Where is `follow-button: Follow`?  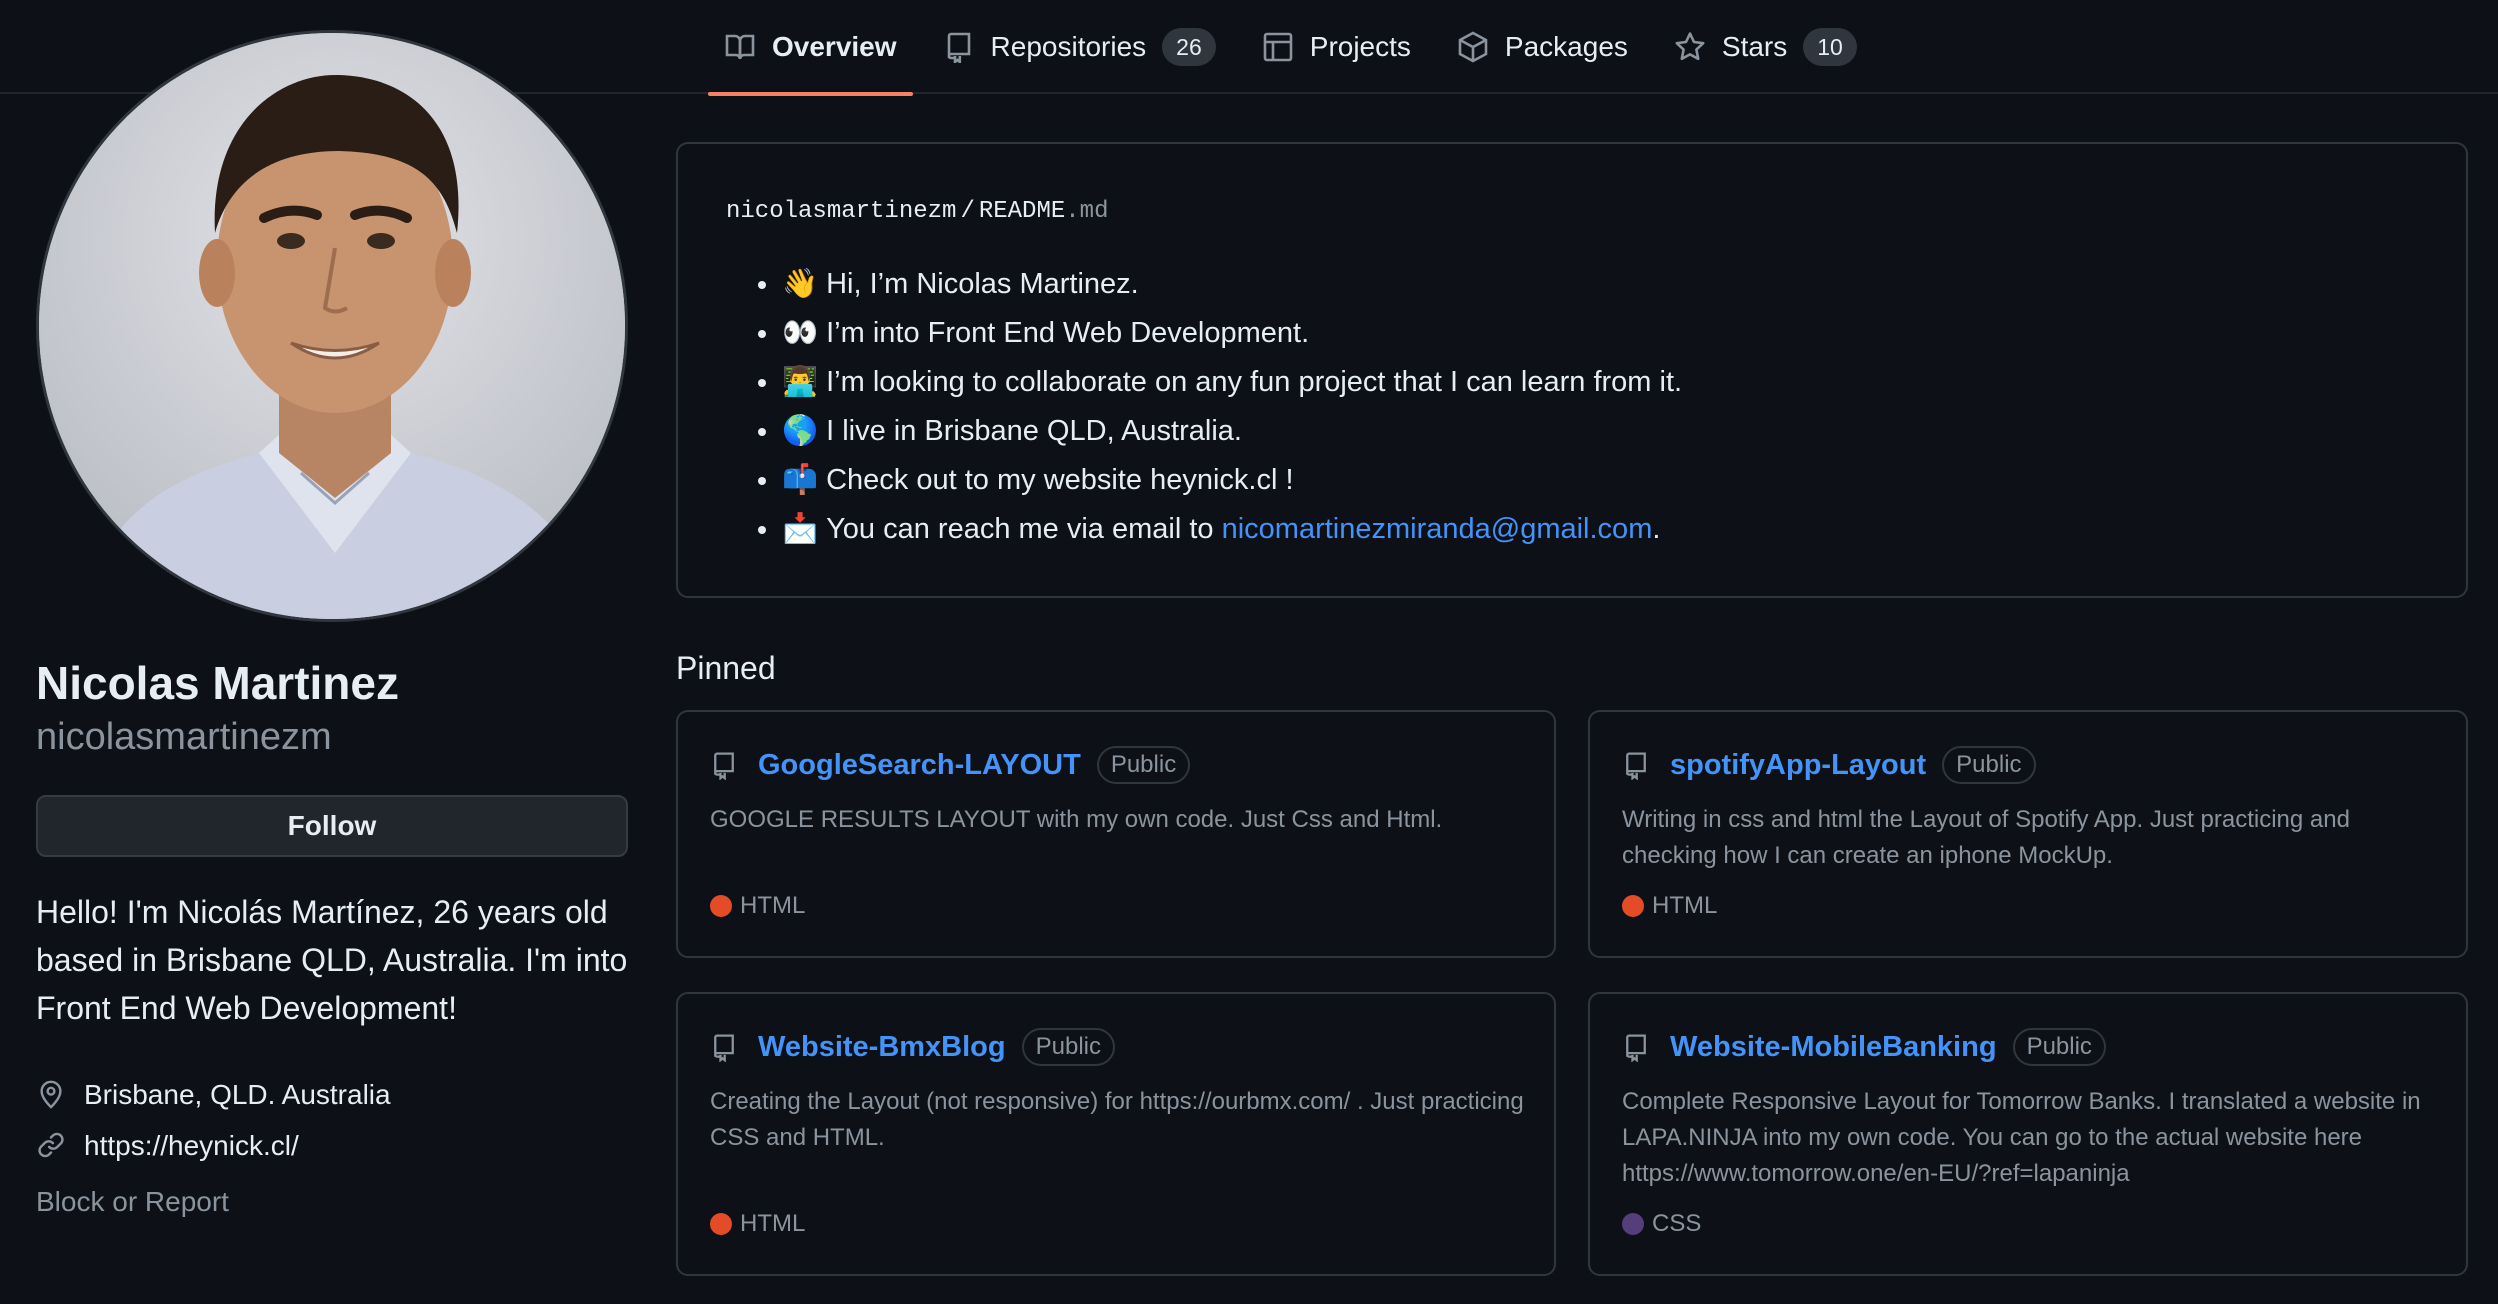 follow-button: Follow is located at coordinates (332, 826).